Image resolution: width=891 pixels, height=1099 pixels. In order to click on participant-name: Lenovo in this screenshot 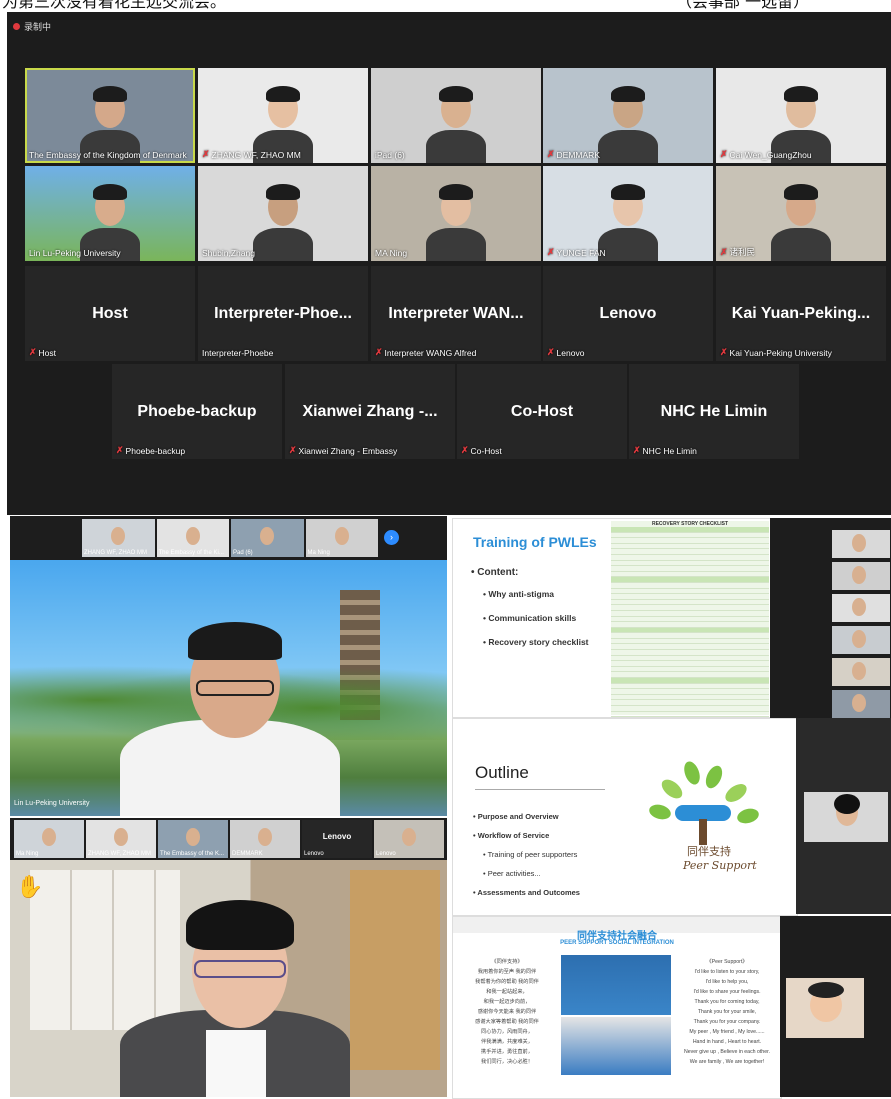, I will do `click(628, 313)`.